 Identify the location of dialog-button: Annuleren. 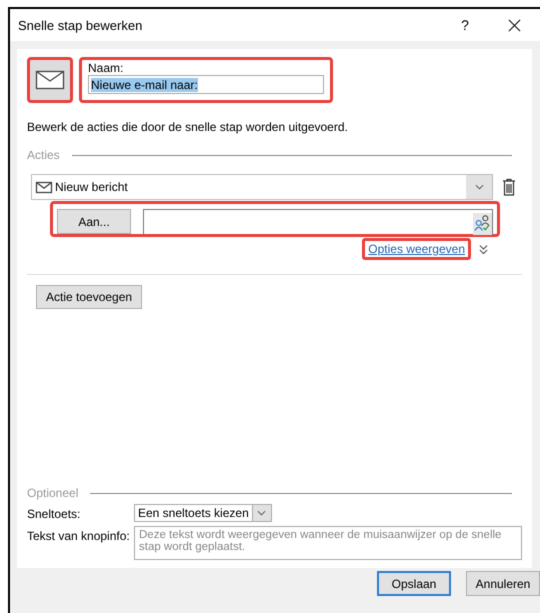
(503, 583).